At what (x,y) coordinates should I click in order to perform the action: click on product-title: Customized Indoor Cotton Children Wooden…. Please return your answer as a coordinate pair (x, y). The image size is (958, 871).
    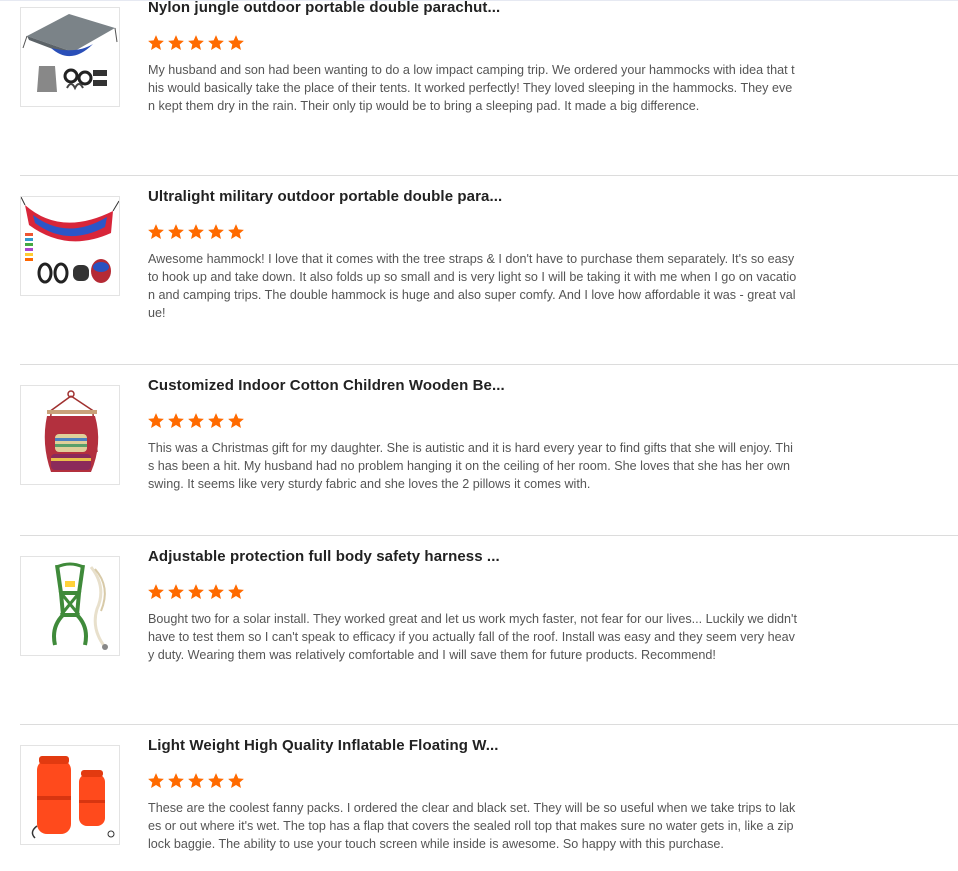
    Looking at the image, I should click on (473, 387).